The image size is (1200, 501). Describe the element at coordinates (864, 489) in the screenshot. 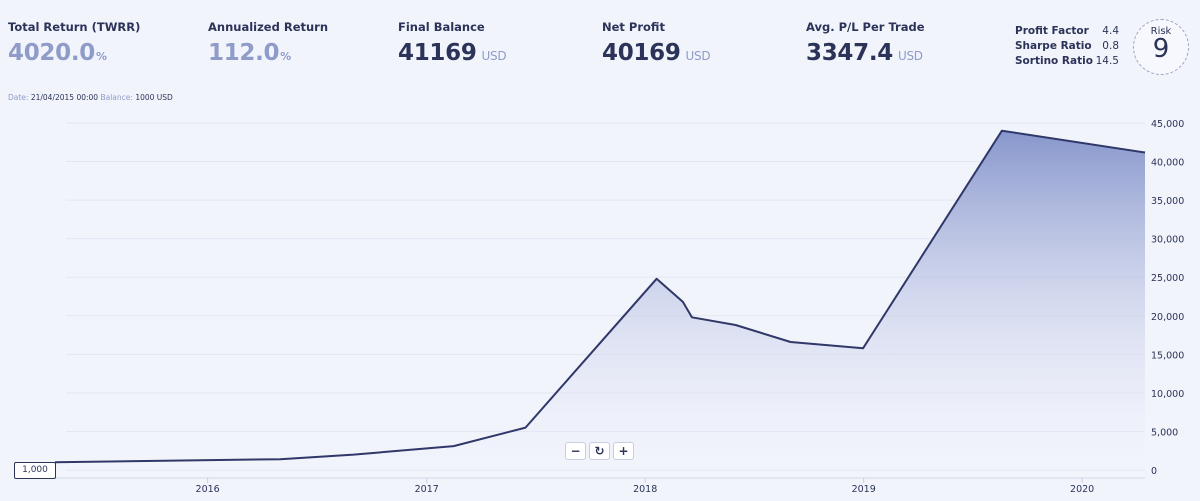

I see `x-tick-label: 2019` at that location.